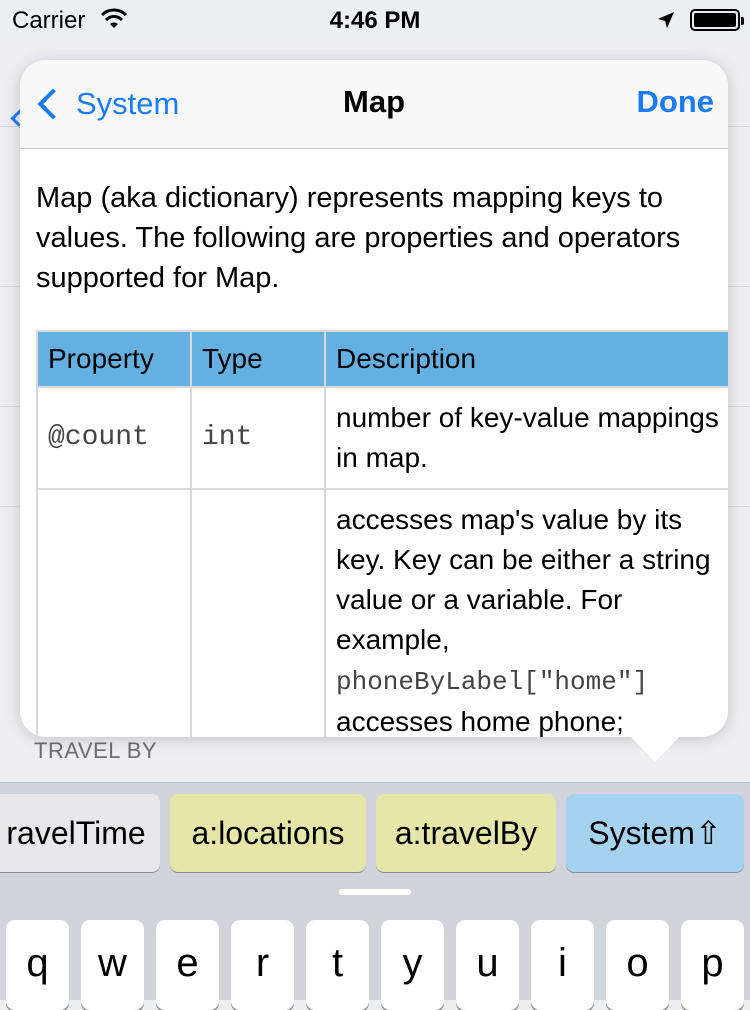  What do you see at coordinates (375, 782) in the screenshot?
I see `divider` at bounding box center [375, 782].